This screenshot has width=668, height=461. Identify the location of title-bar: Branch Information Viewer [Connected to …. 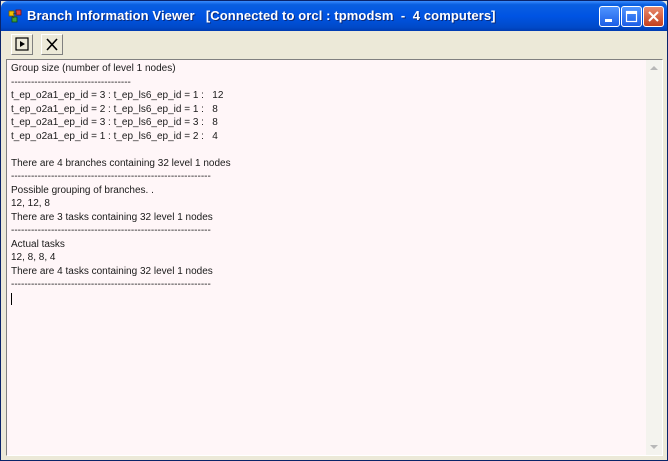
(334, 16).